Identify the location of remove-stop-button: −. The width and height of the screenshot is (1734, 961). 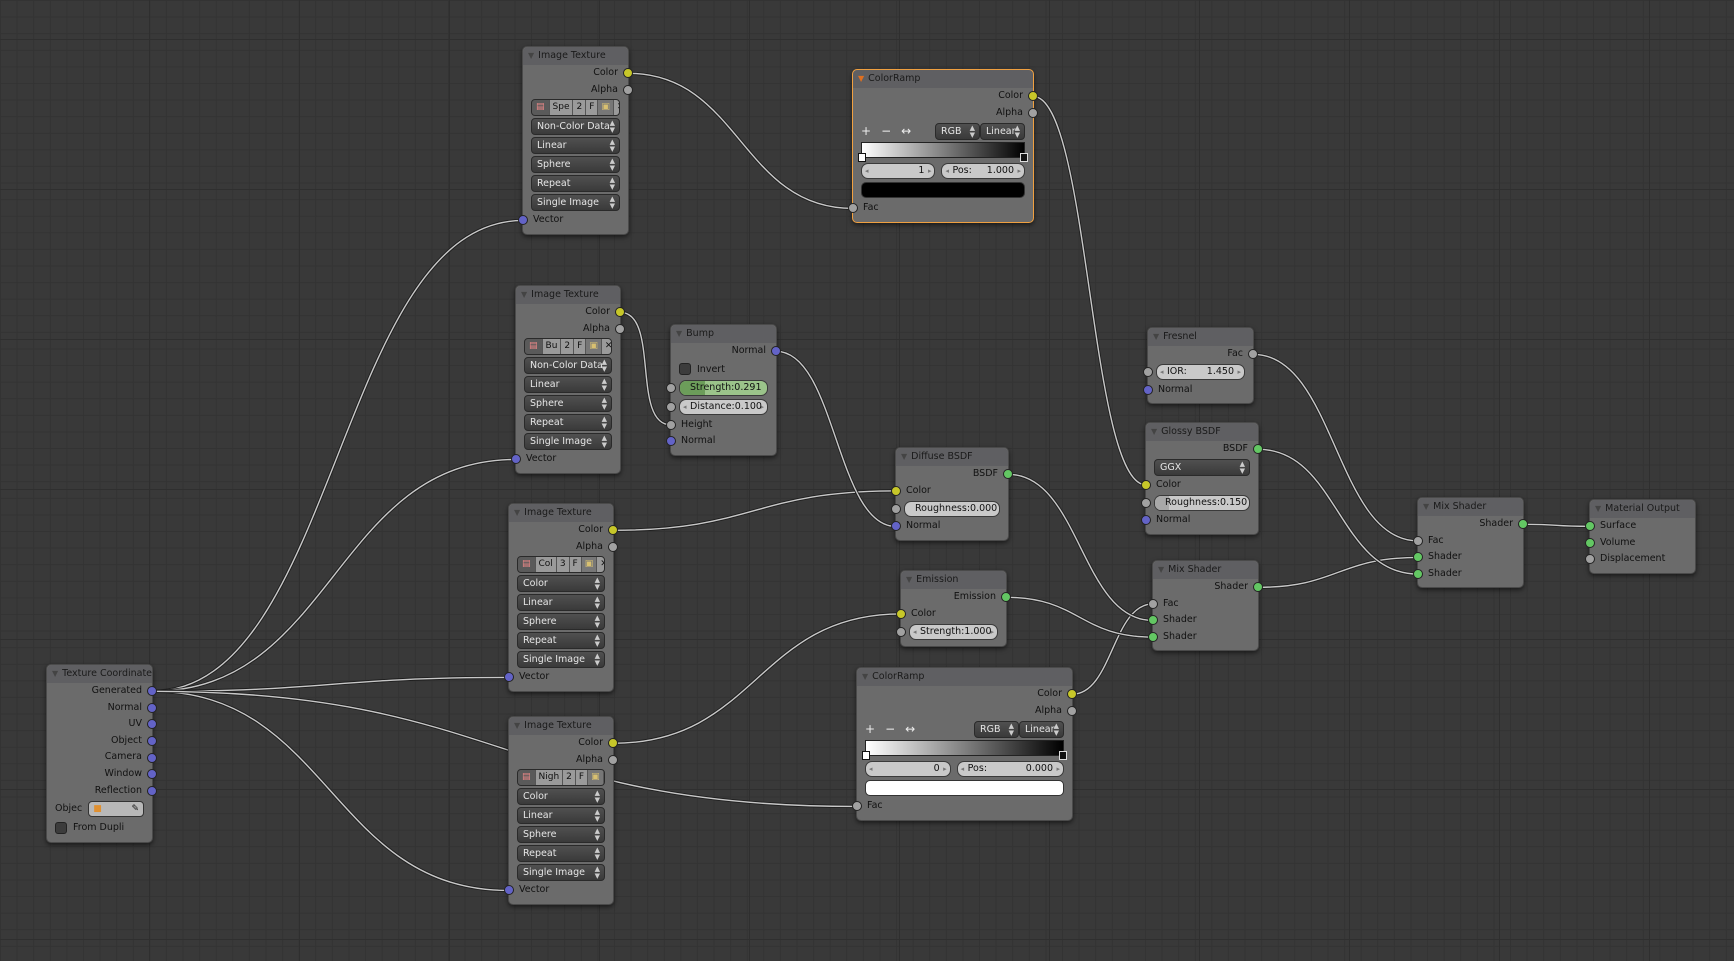
(886, 131).